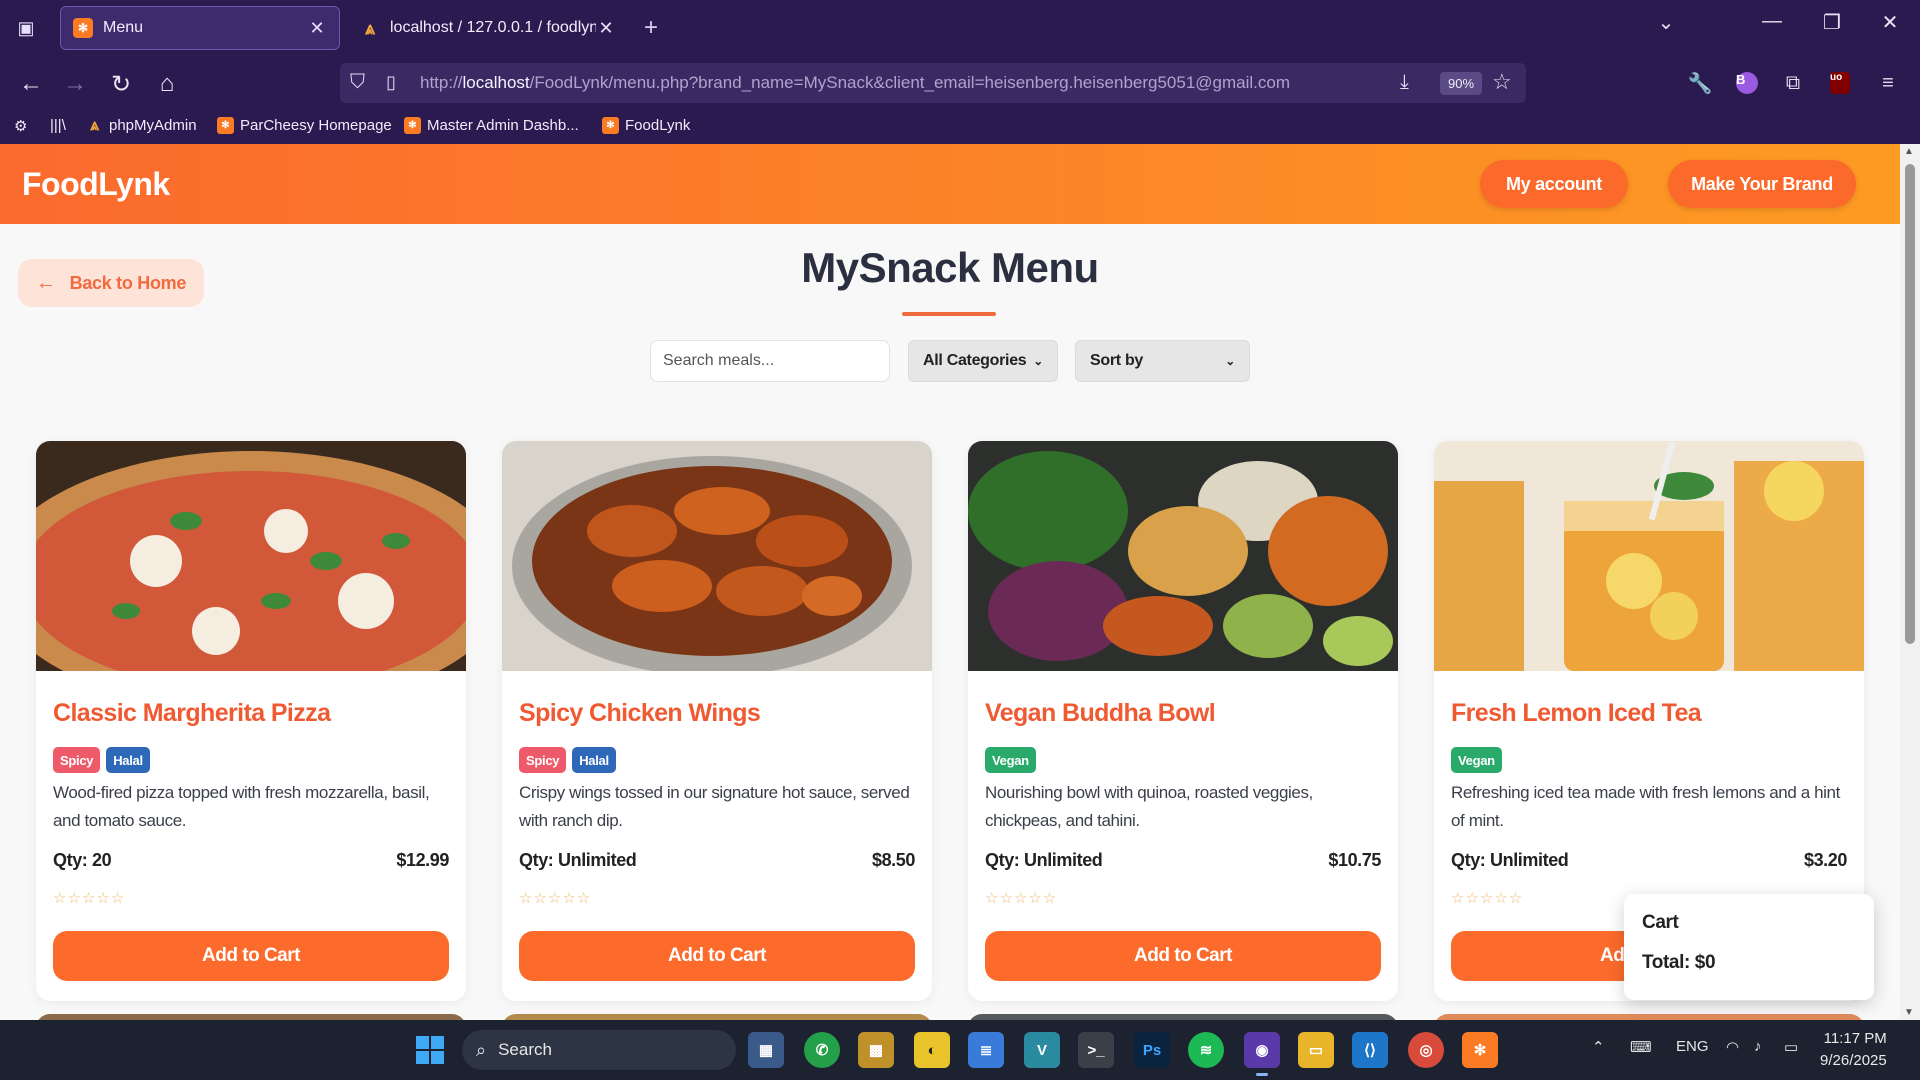 This screenshot has height=1080, width=1920. Describe the element at coordinates (543, 760) in the screenshot. I see `tag-spicy: Spicy` at that location.